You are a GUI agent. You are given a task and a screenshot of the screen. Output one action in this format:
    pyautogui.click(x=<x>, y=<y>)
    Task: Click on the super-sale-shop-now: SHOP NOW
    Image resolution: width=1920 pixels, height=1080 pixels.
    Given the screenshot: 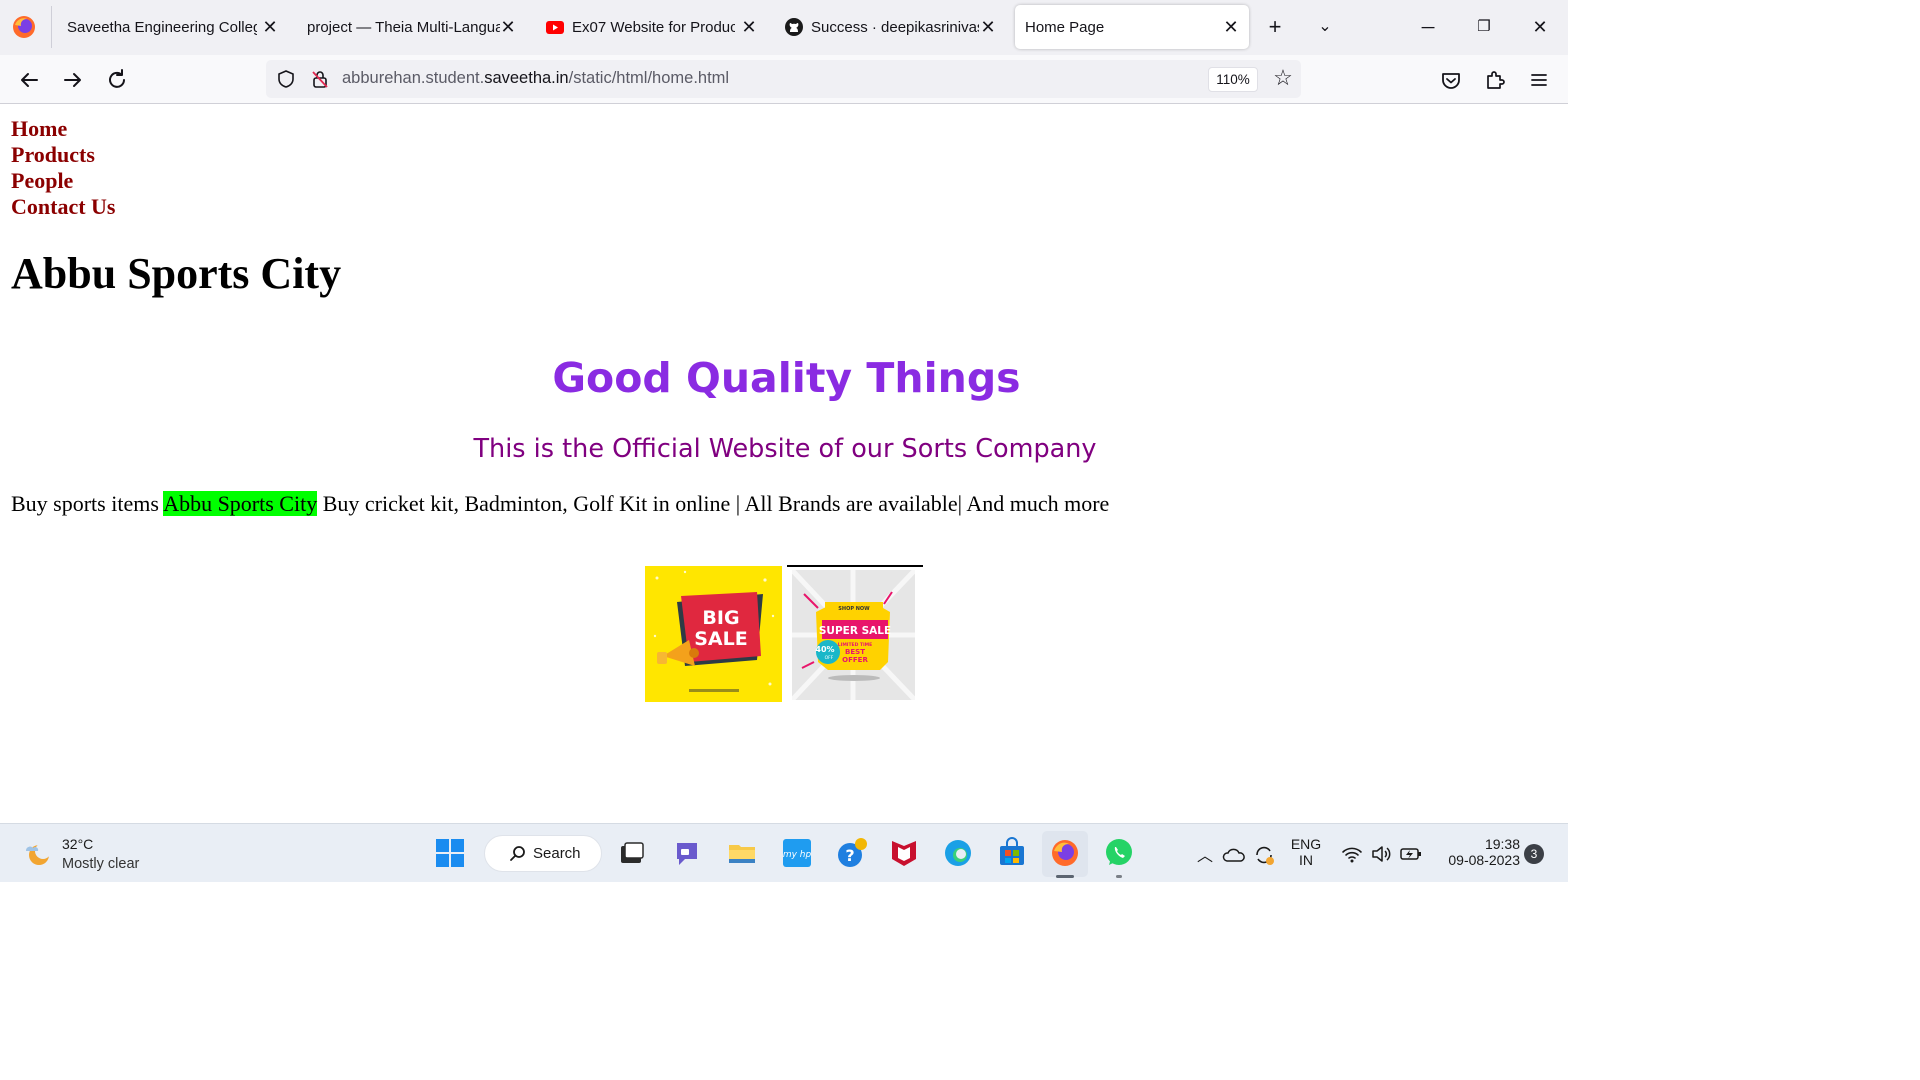 What is the action you would take?
    pyautogui.click(x=854, y=609)
    